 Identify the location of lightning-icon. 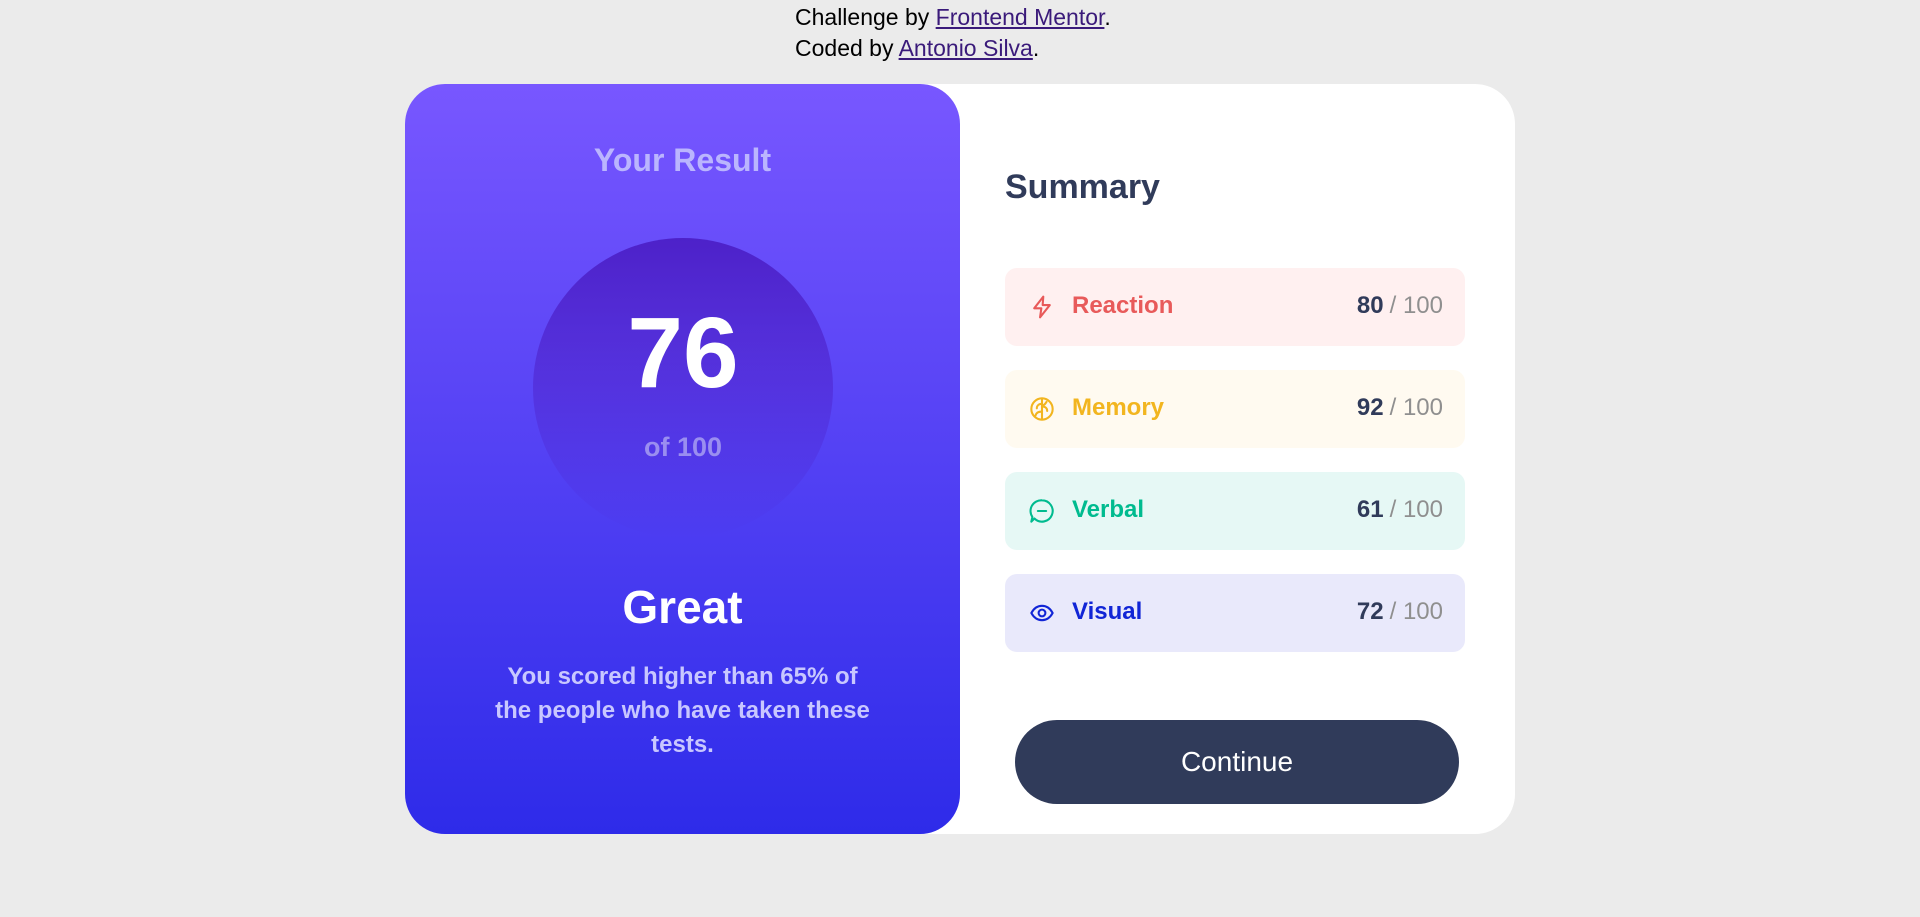
(1042, 307).